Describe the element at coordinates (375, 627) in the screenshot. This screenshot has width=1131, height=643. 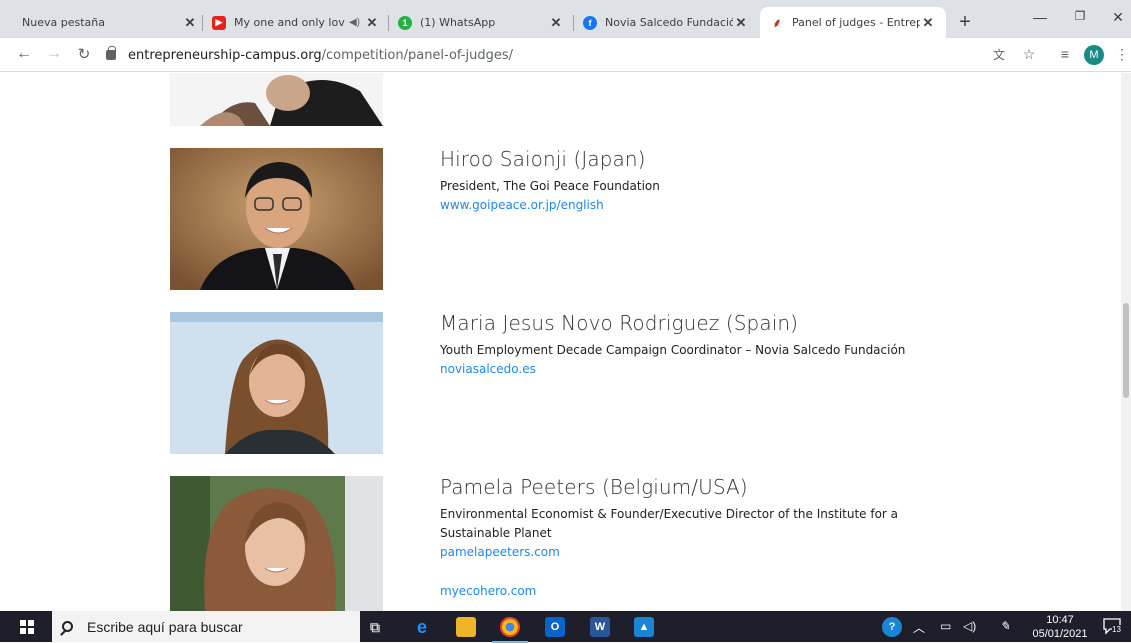
I see `task-view-icon: ⧉` at that location.